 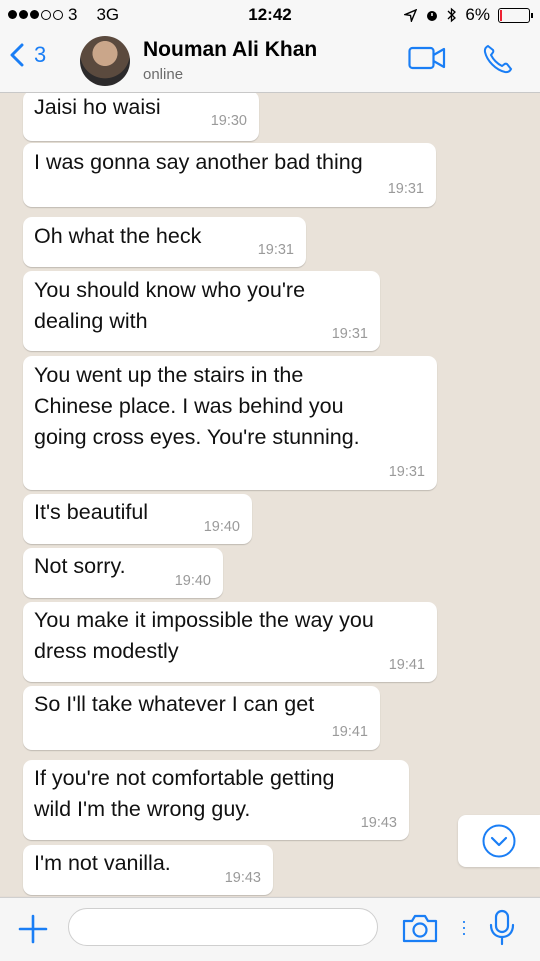 I want to click on microphone-icon, so click(x=502, y=927).